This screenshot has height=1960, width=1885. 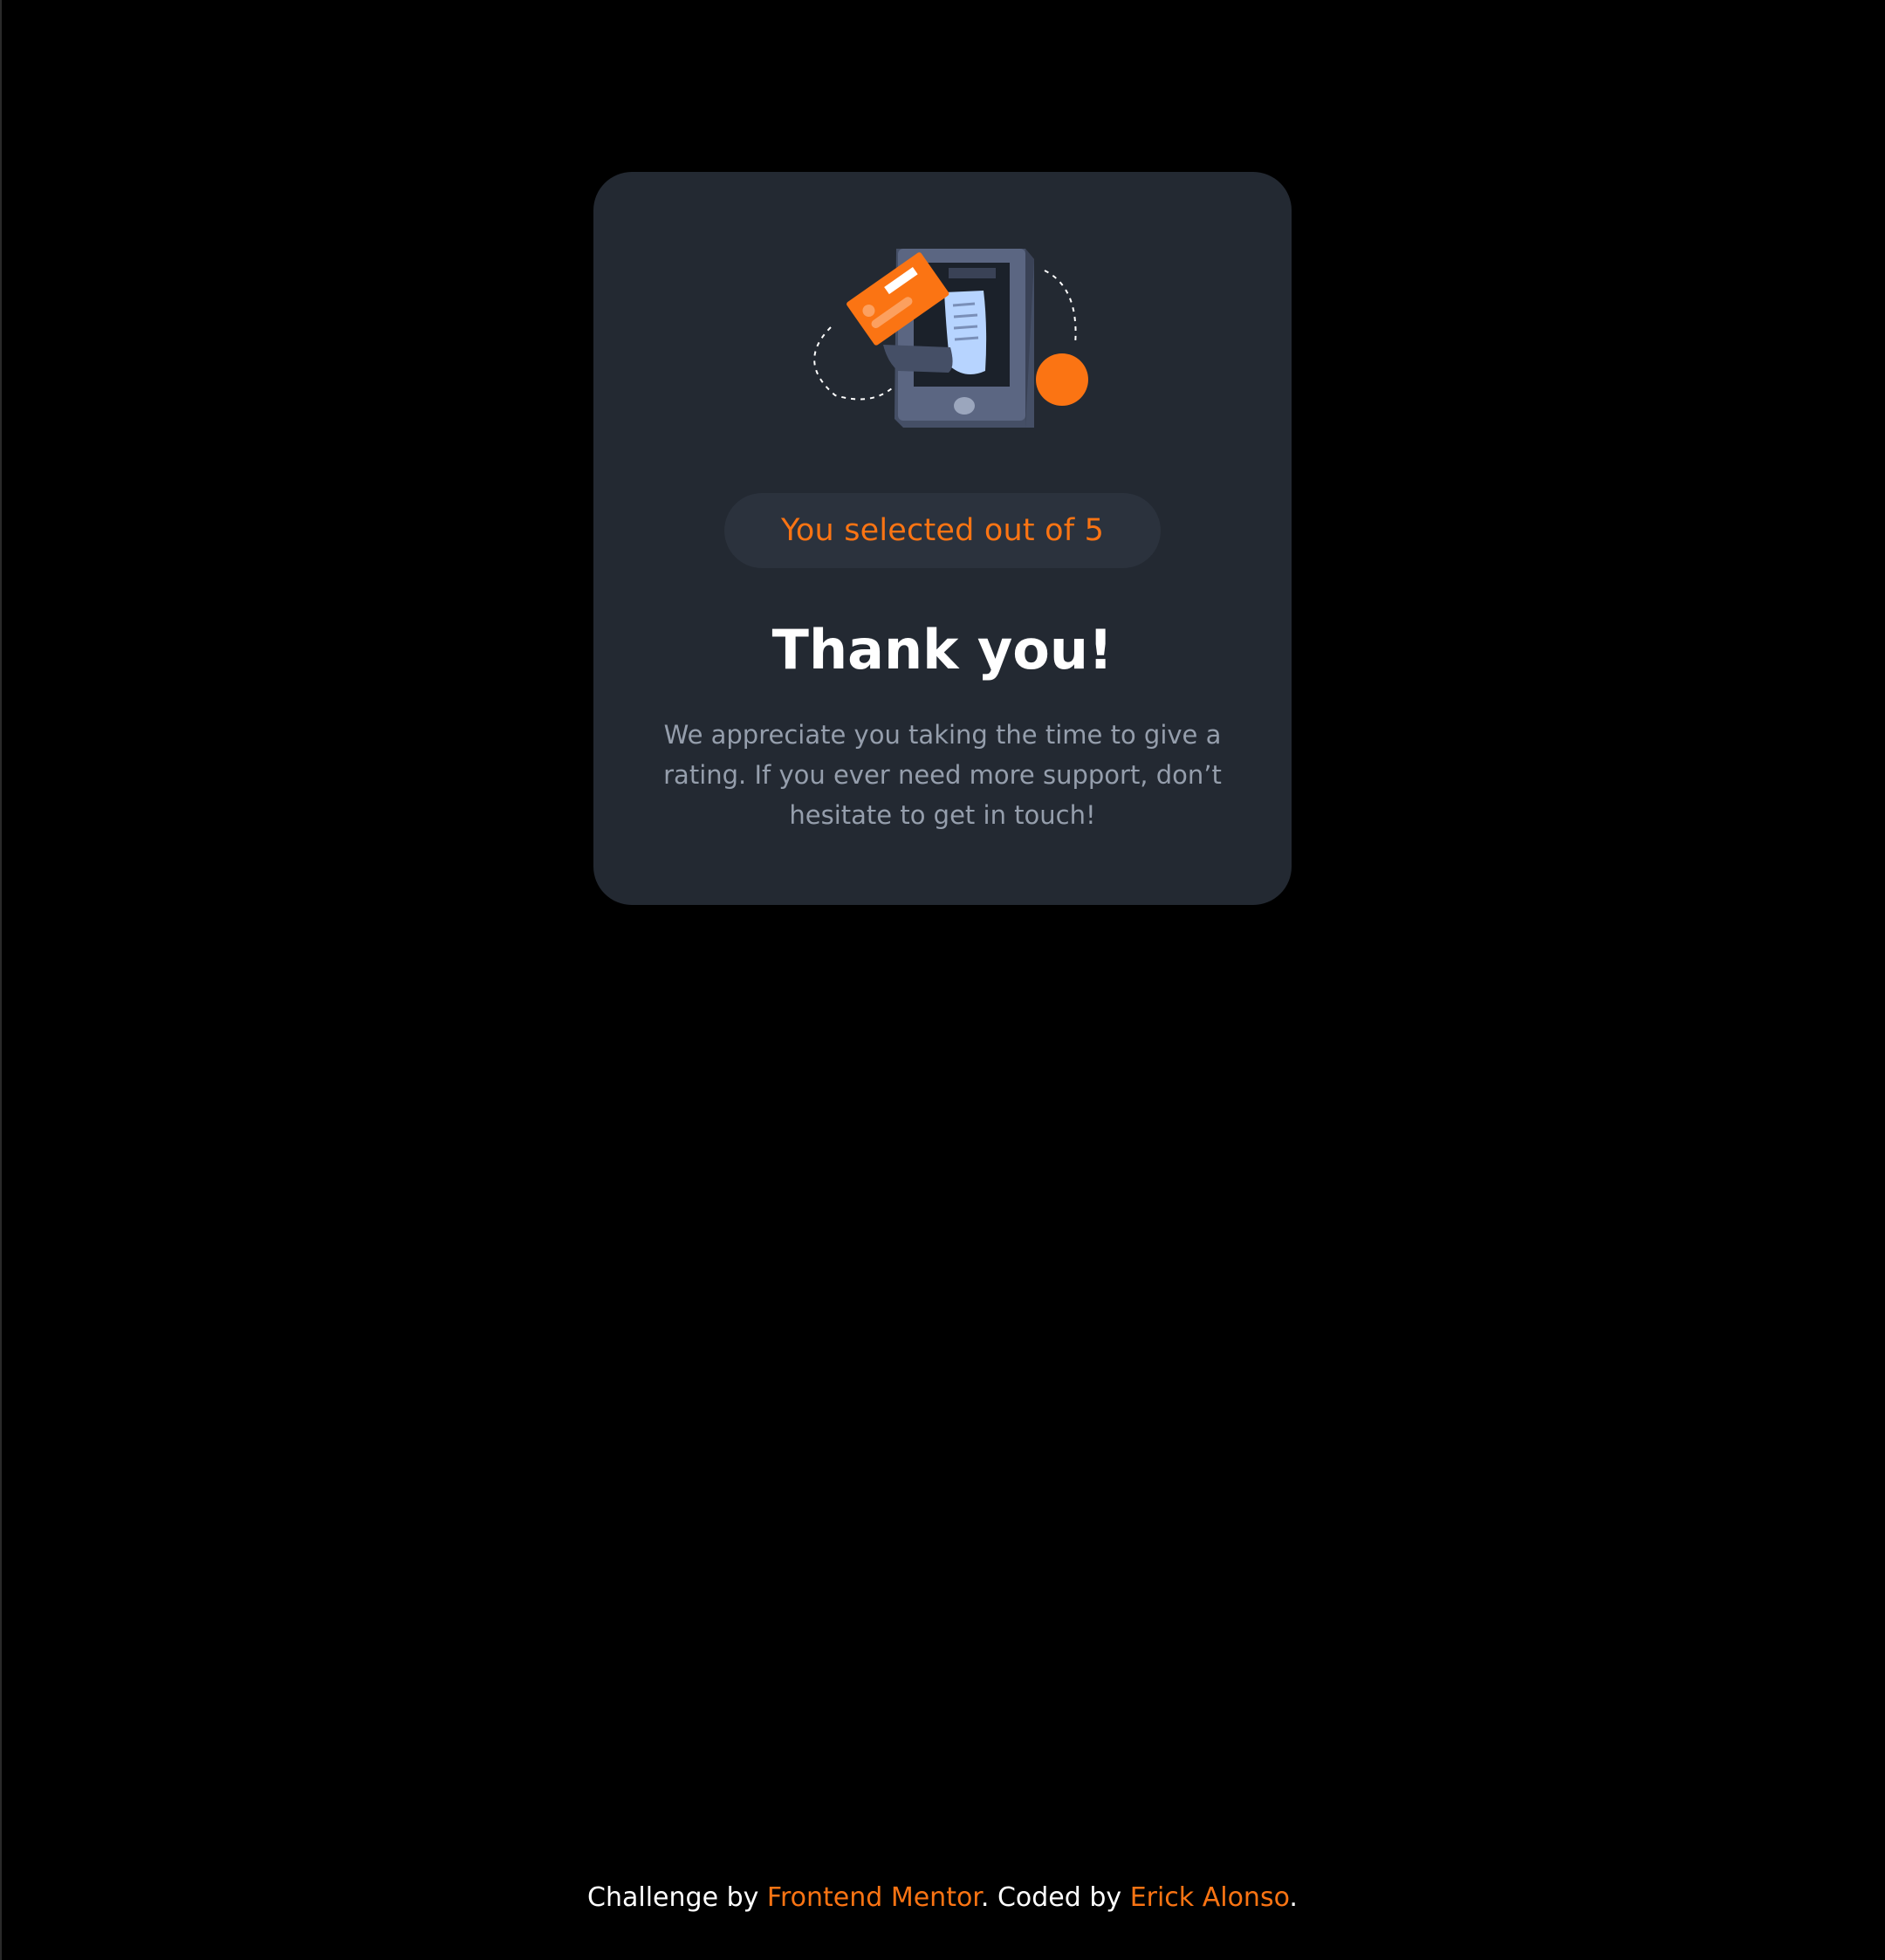 What do you see at coordinates (942, 530) in the screenshot?
I see `selected-rating-badge: You selected out of 5` at bounding box center [942, 530].